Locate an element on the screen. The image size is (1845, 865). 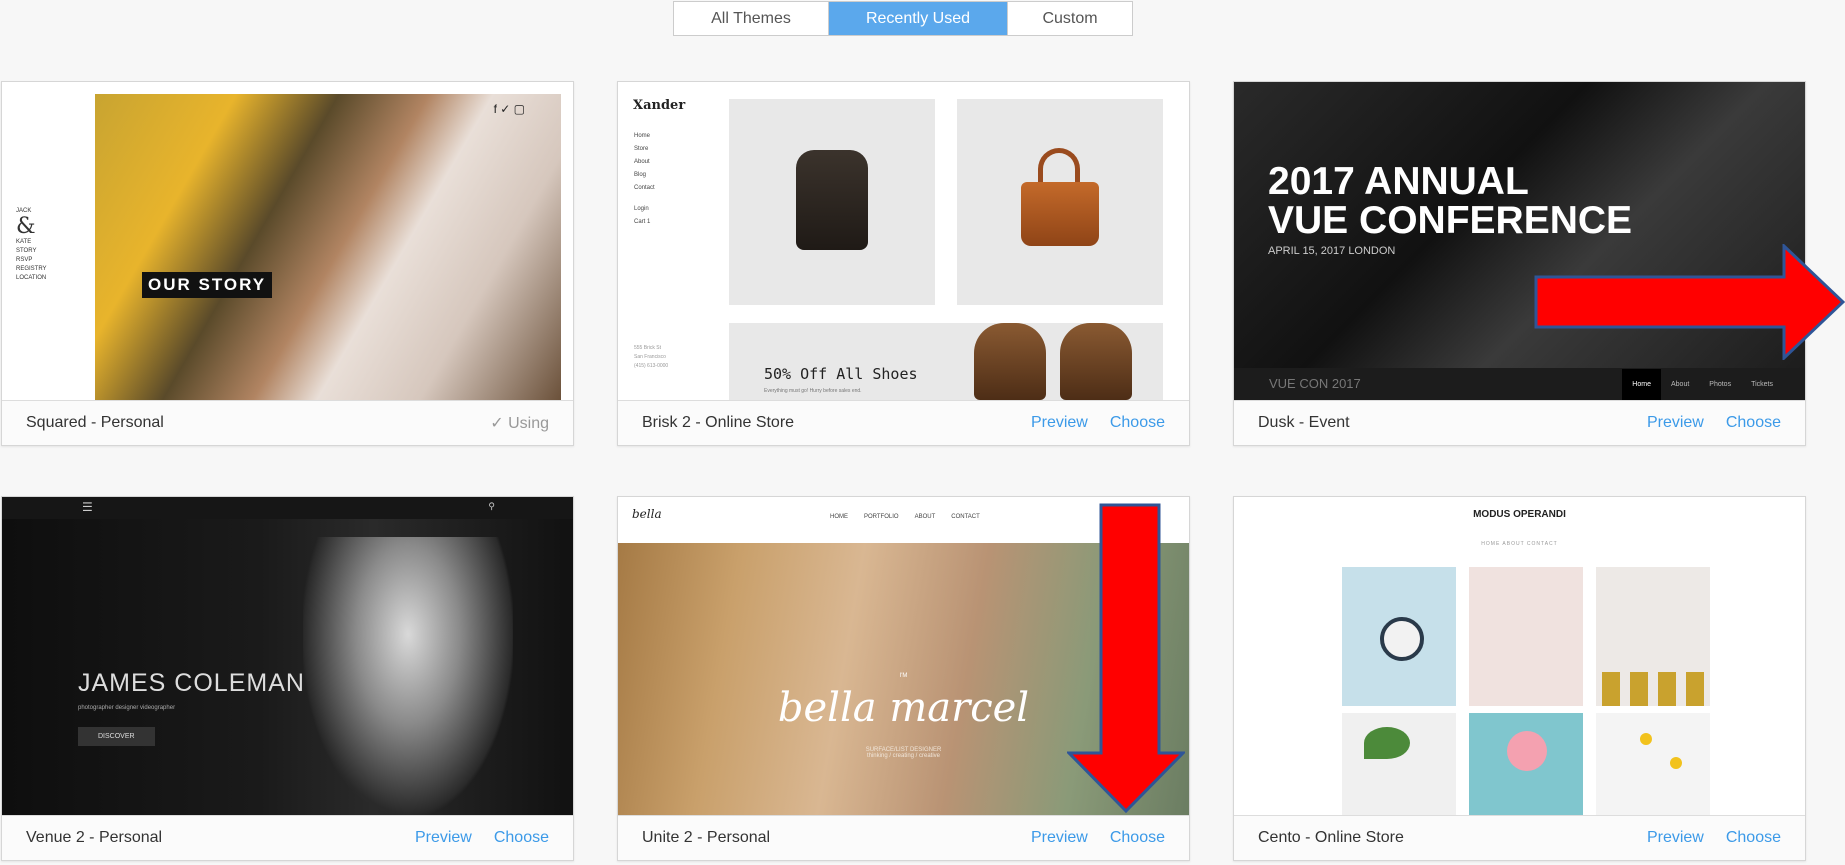
mini-nav-item: CONTACT is located at coordinates (965, 517).